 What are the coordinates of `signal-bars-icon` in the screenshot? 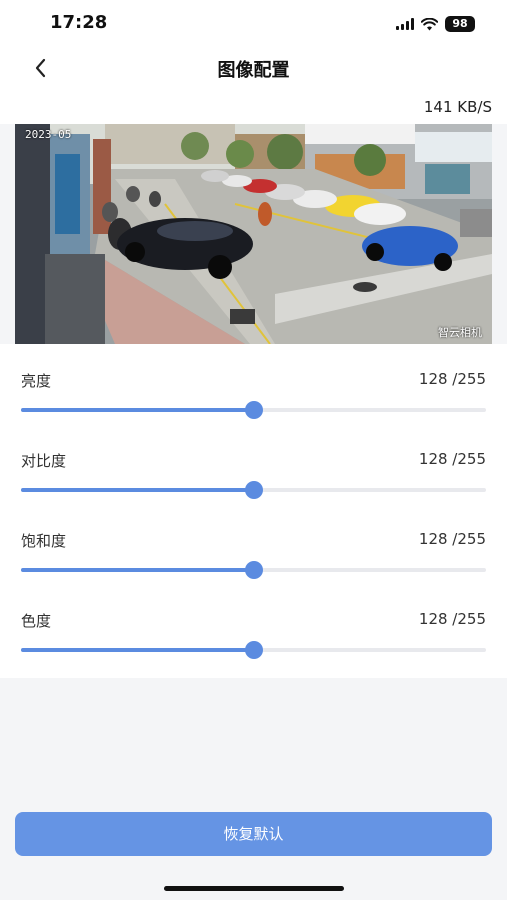 It's located at (405, 24).